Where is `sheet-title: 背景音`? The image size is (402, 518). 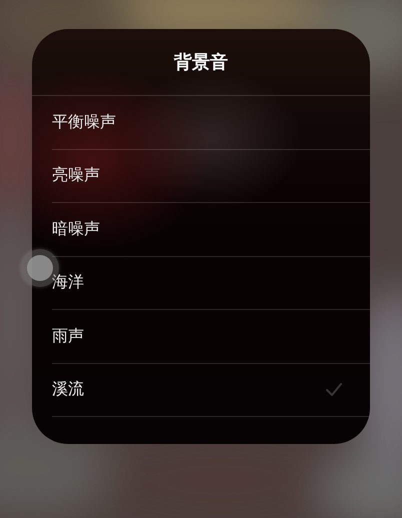
sheet-title: 背景音 is located at coordinates (201, 62).